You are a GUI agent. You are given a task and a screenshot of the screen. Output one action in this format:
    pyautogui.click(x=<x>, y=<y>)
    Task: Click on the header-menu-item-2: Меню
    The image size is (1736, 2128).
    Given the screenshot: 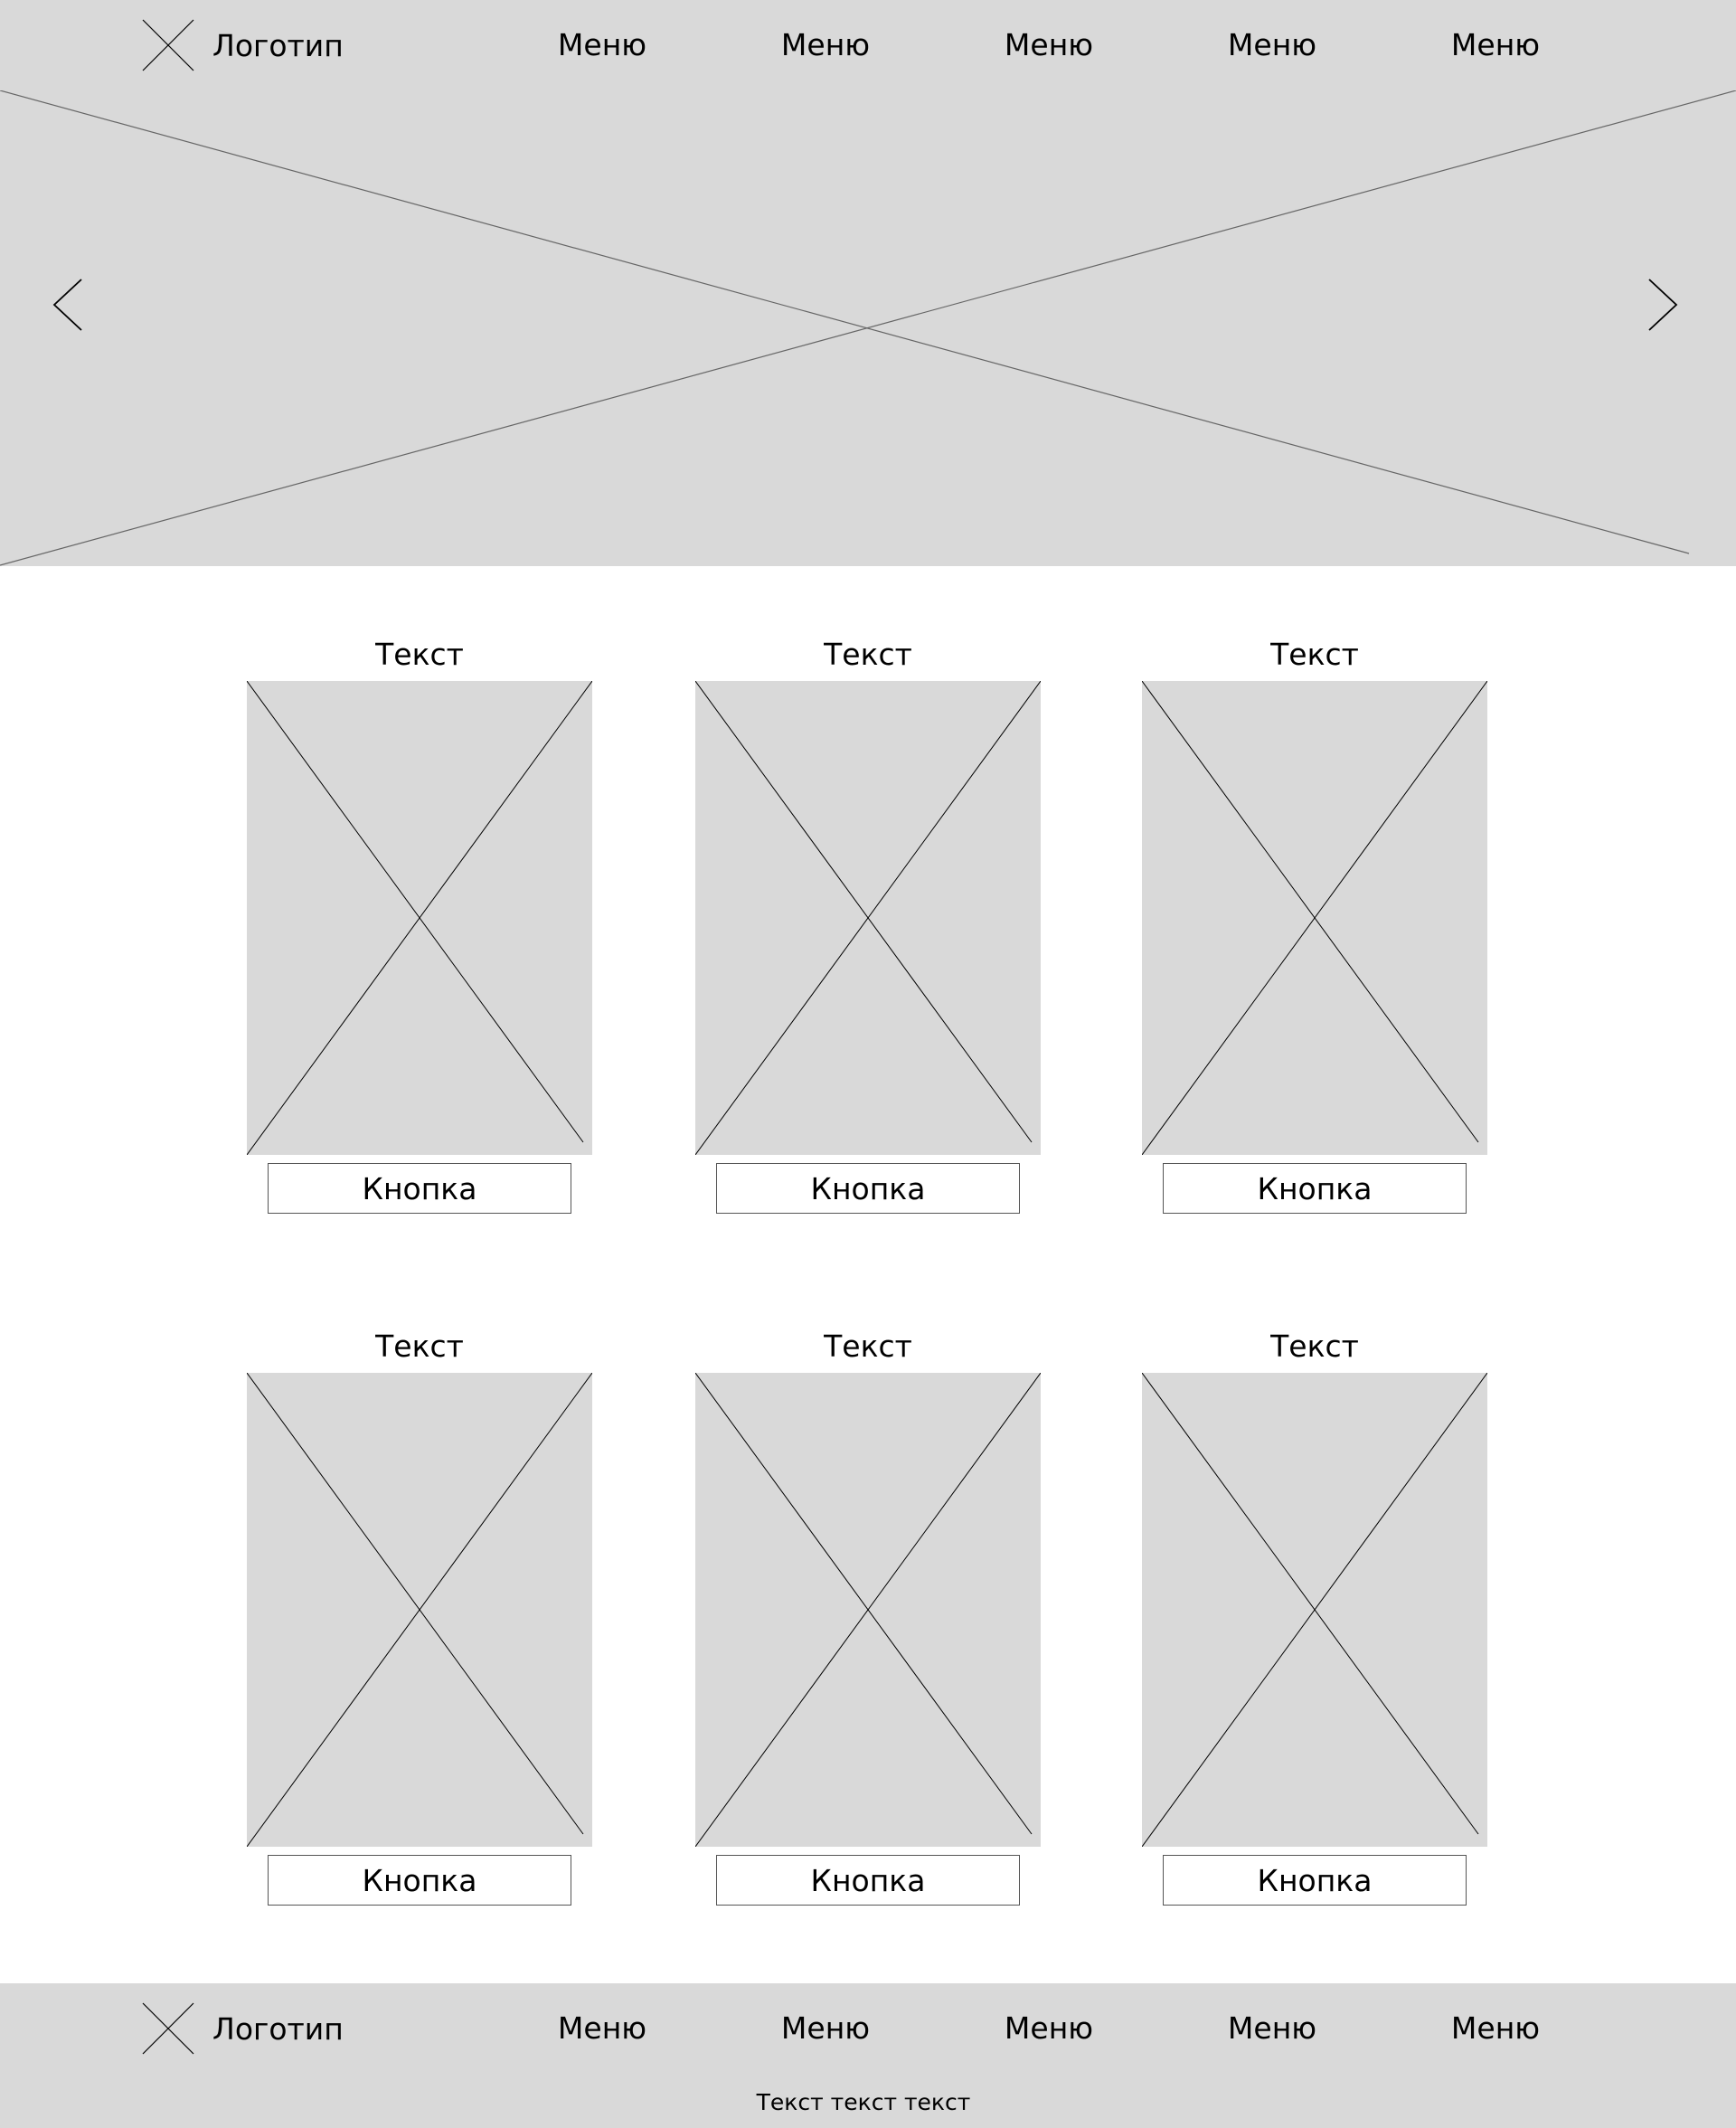 What is the action you would take?
    pyautogui.click(x=826, y=45)
    